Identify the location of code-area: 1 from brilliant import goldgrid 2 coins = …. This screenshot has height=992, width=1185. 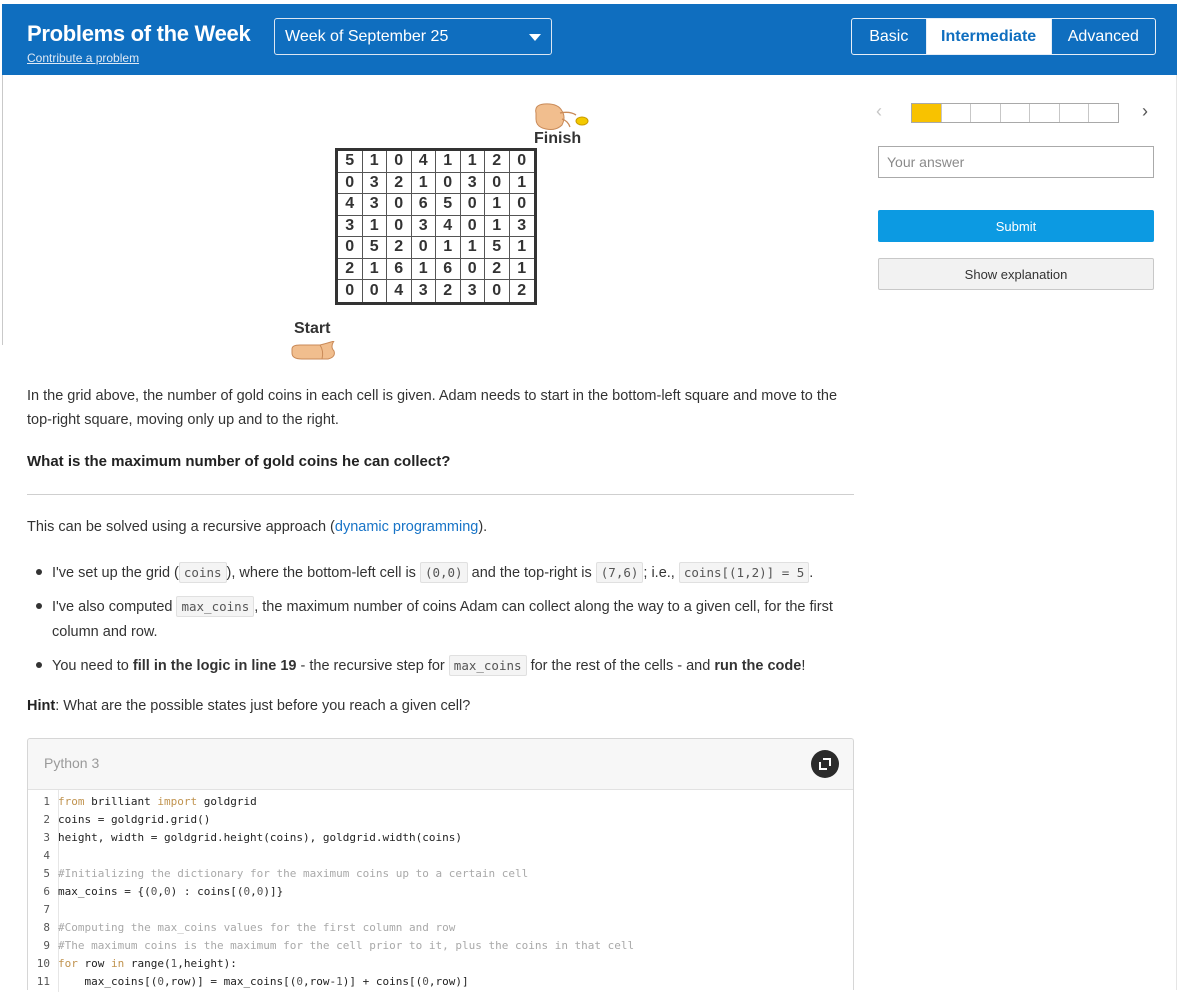
(440, 890).